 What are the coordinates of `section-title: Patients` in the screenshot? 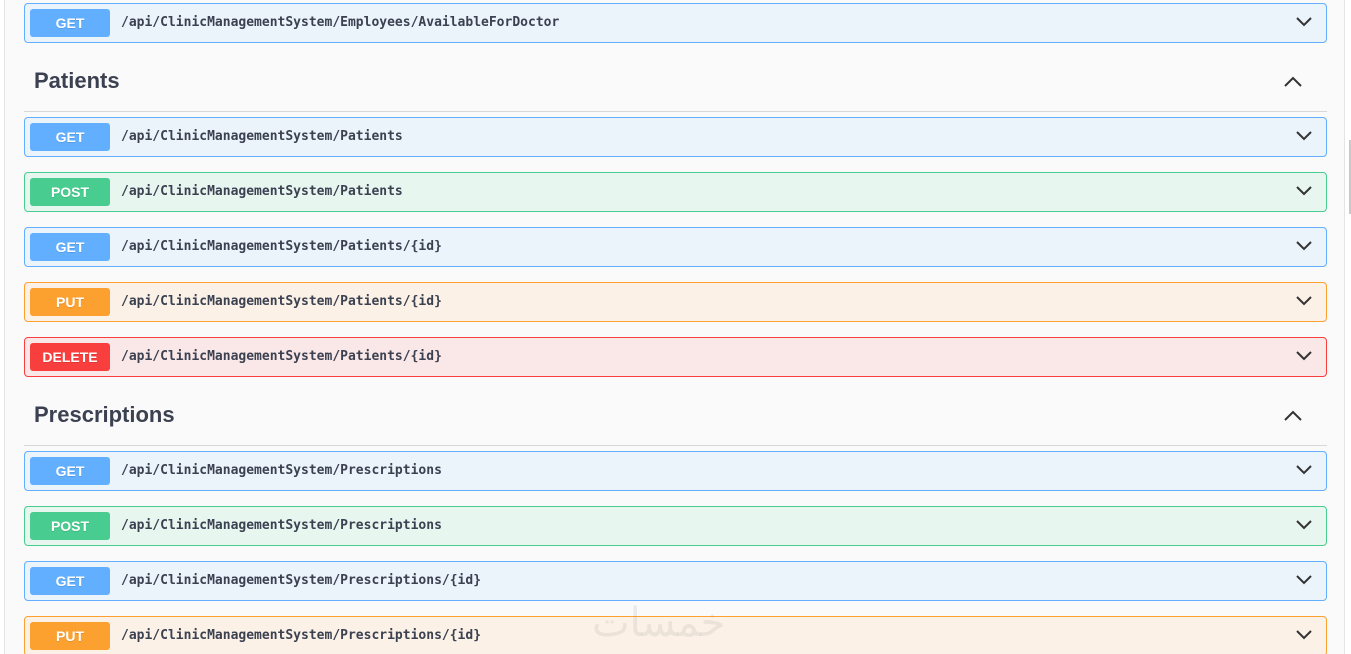 It's located at (77, 80).